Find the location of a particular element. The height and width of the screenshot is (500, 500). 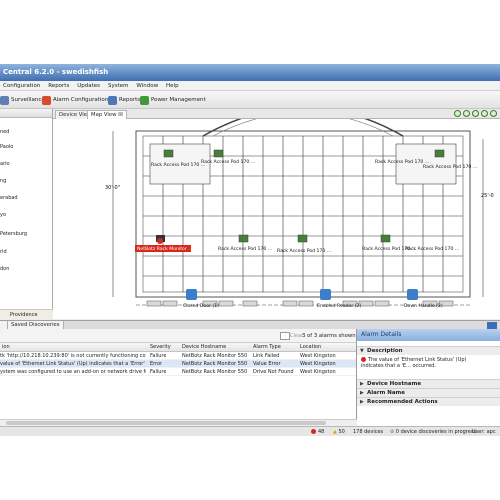

reports-button: Reports is located at coordinates (124, 100).